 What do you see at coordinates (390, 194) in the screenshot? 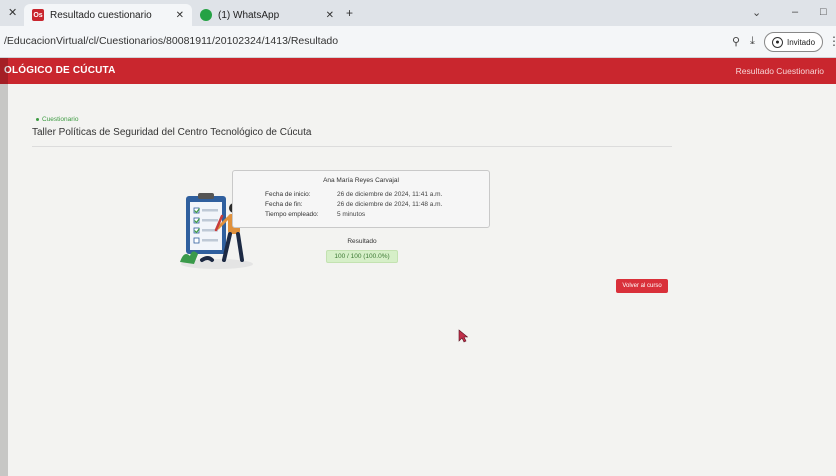
I see `start-date-value: 26 de diciembre de 2024, 11:41 a.m.` at bounding box center [390, 194].